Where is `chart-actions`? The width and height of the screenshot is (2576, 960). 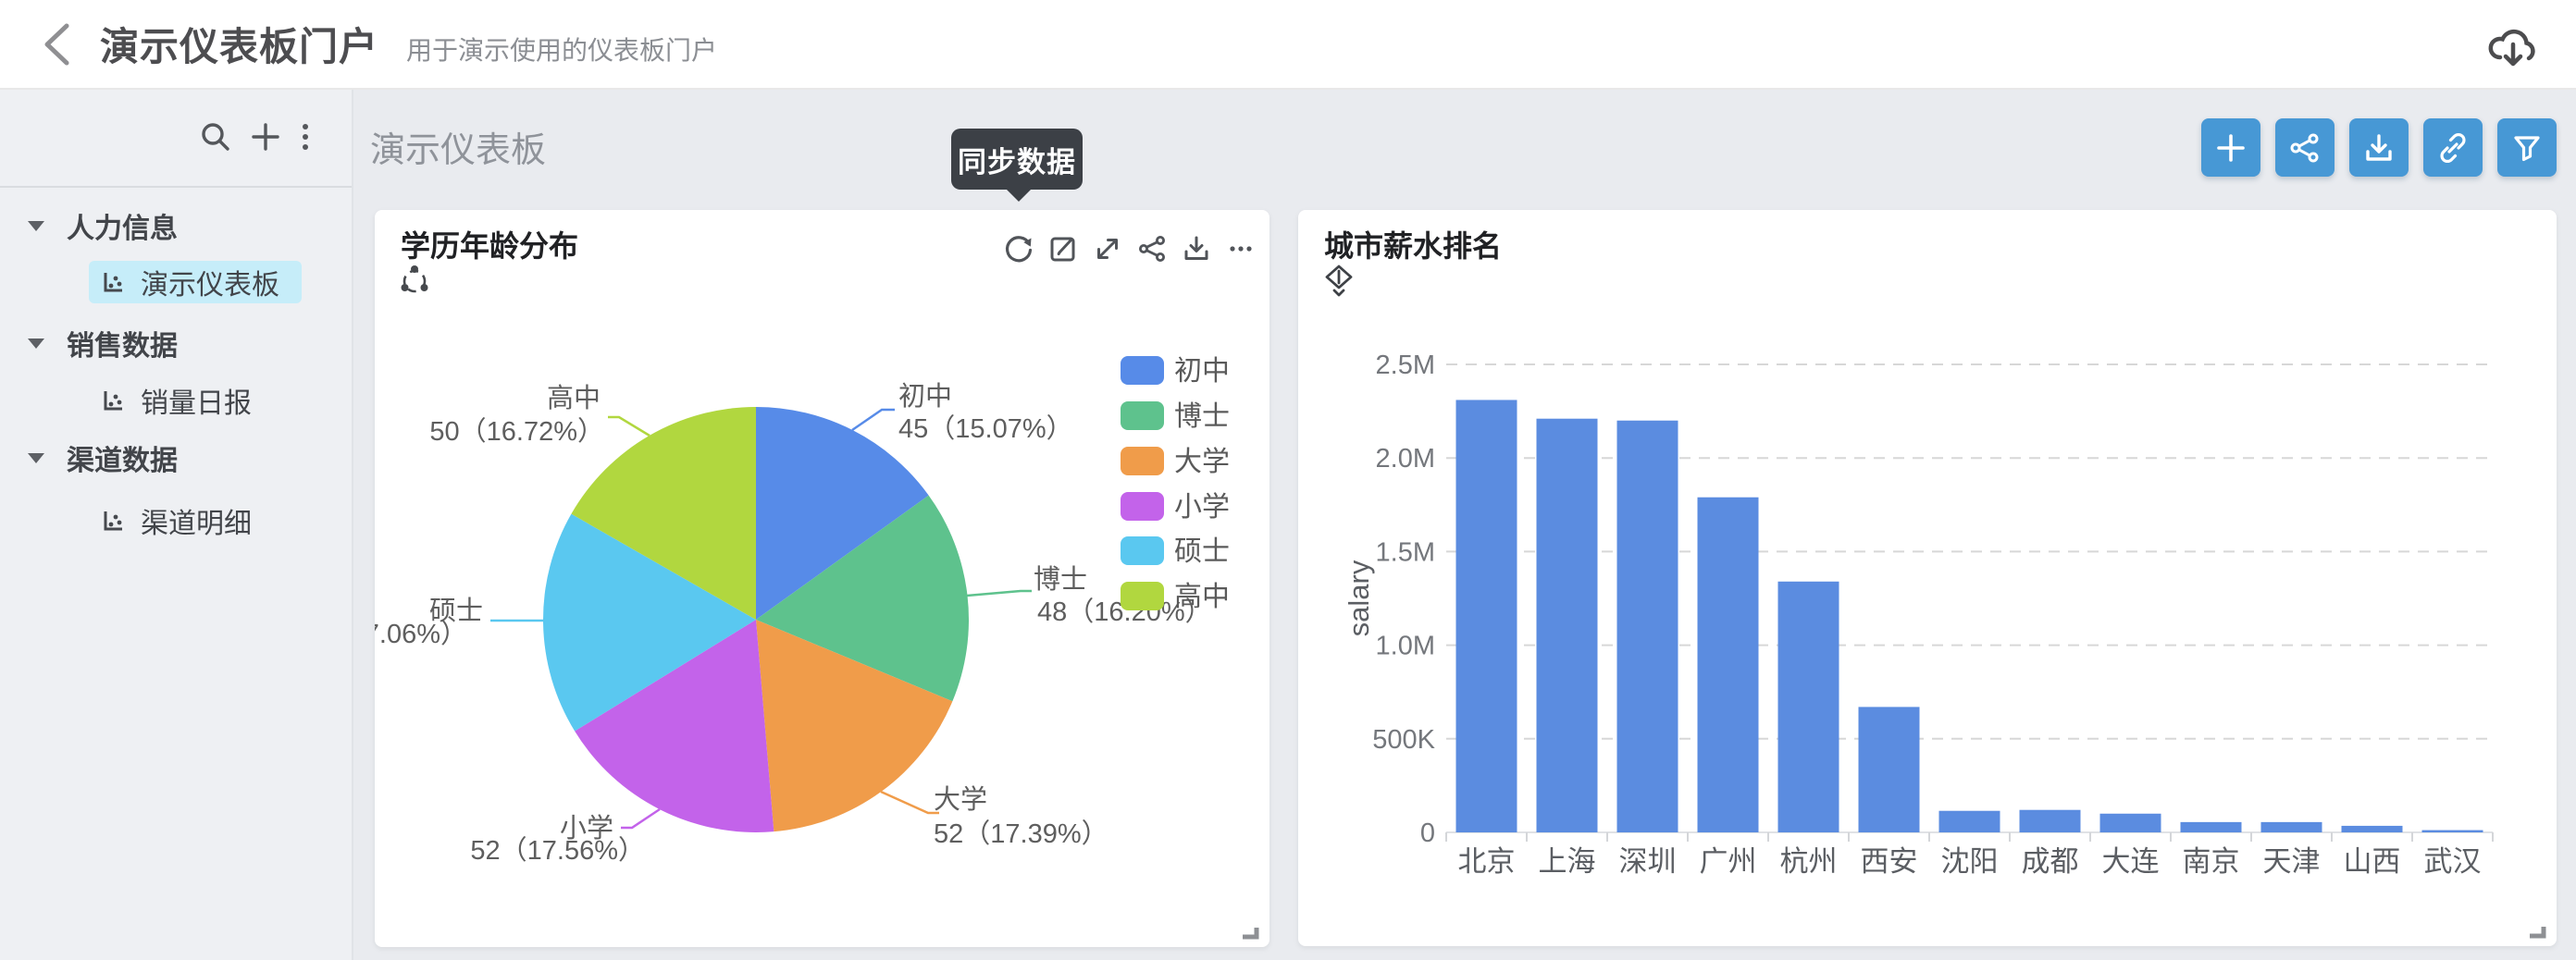 chart-actions is located at coordinates (1130, 249).